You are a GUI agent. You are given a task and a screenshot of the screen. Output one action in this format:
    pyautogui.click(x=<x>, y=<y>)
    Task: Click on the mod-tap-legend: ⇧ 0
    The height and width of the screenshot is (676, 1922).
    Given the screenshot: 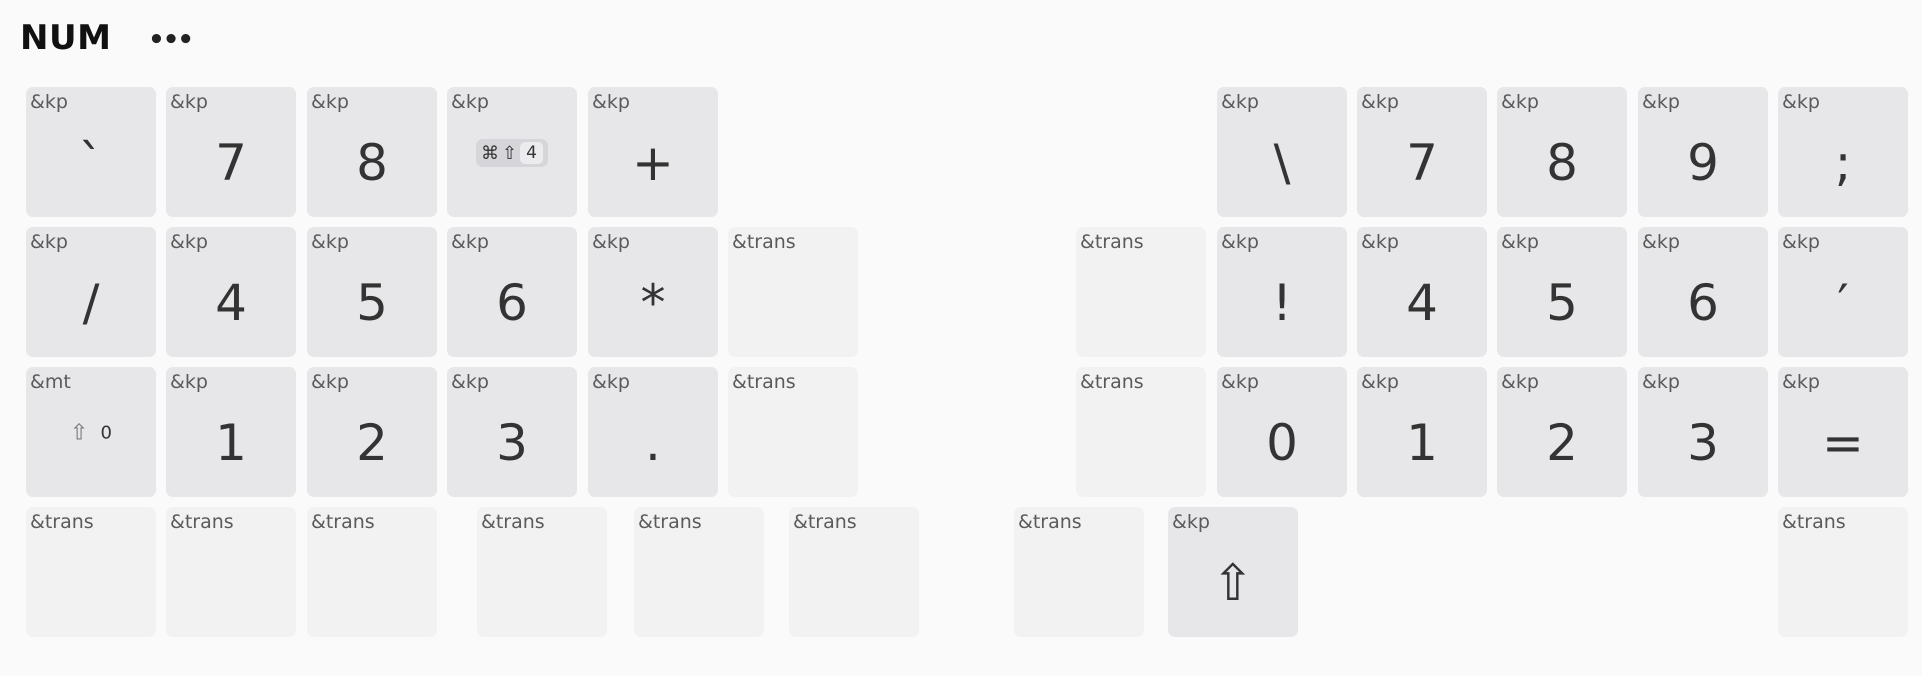 What is the action you would take?
    pyautogui.click(x=91, y=433)
    